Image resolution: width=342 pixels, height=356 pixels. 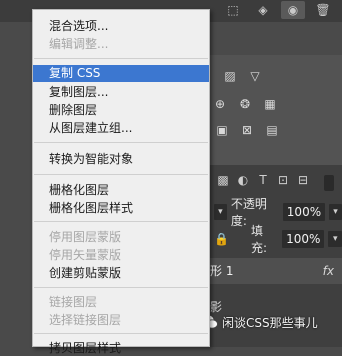 What do you see at coordinates (222, 271) in the screenshot?
I see `layer-name: 形 1` at bounding box center [222, 271].